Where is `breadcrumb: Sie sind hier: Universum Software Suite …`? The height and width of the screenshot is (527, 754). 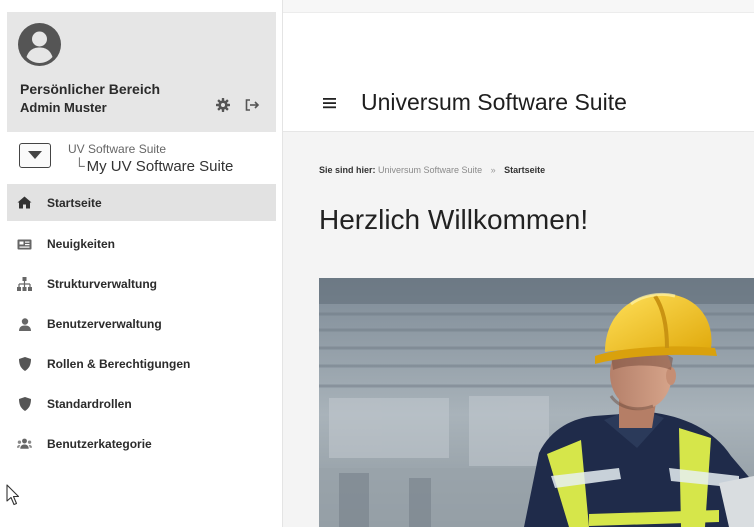 breadcrumb: Sie sind hier: Universum Software Suite … is located at coordinates (432, 170).